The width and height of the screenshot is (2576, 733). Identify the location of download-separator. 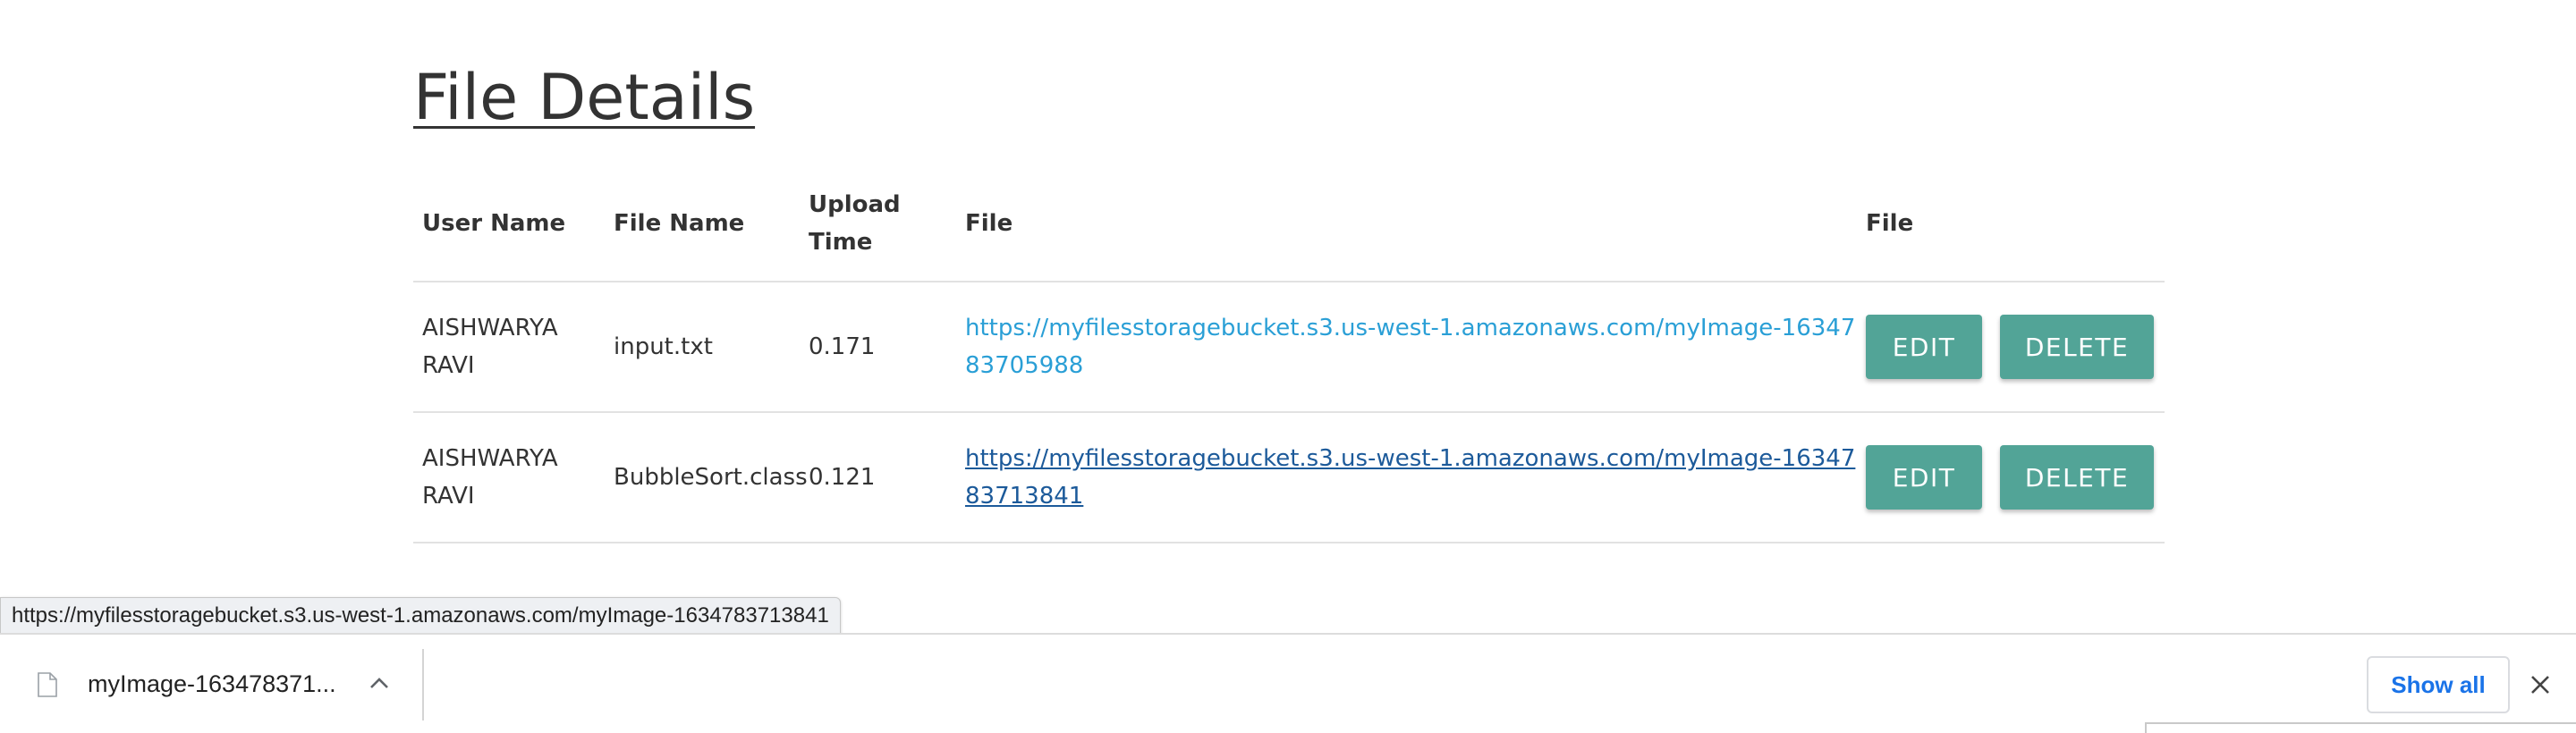
(423, 684).